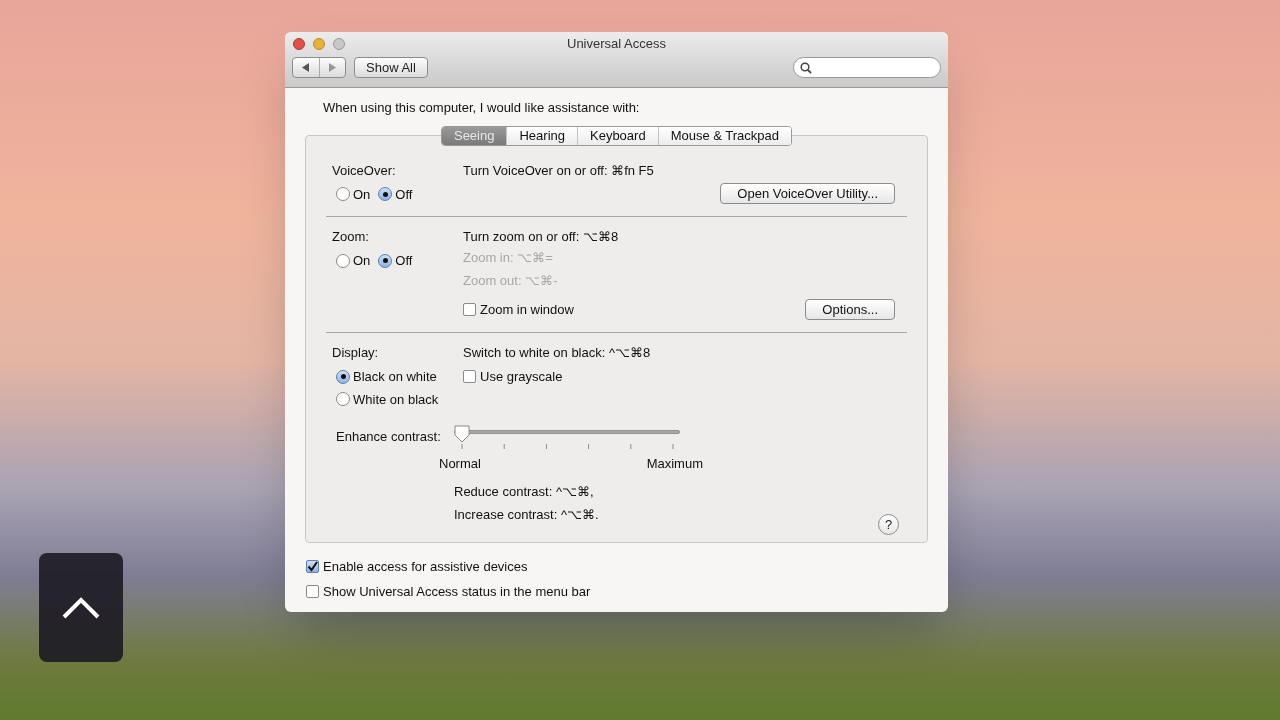 The width and height of the screenshot is (1280, 720). What do you see at coordinates (351, 236) in the screenshot?
I see `section-label: Zoom:` at bounding box center [351, 236].